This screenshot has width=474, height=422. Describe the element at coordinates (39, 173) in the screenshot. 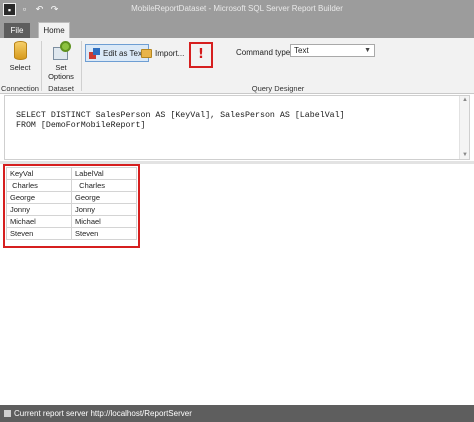

I see `column-header: KeyVal` at that location.